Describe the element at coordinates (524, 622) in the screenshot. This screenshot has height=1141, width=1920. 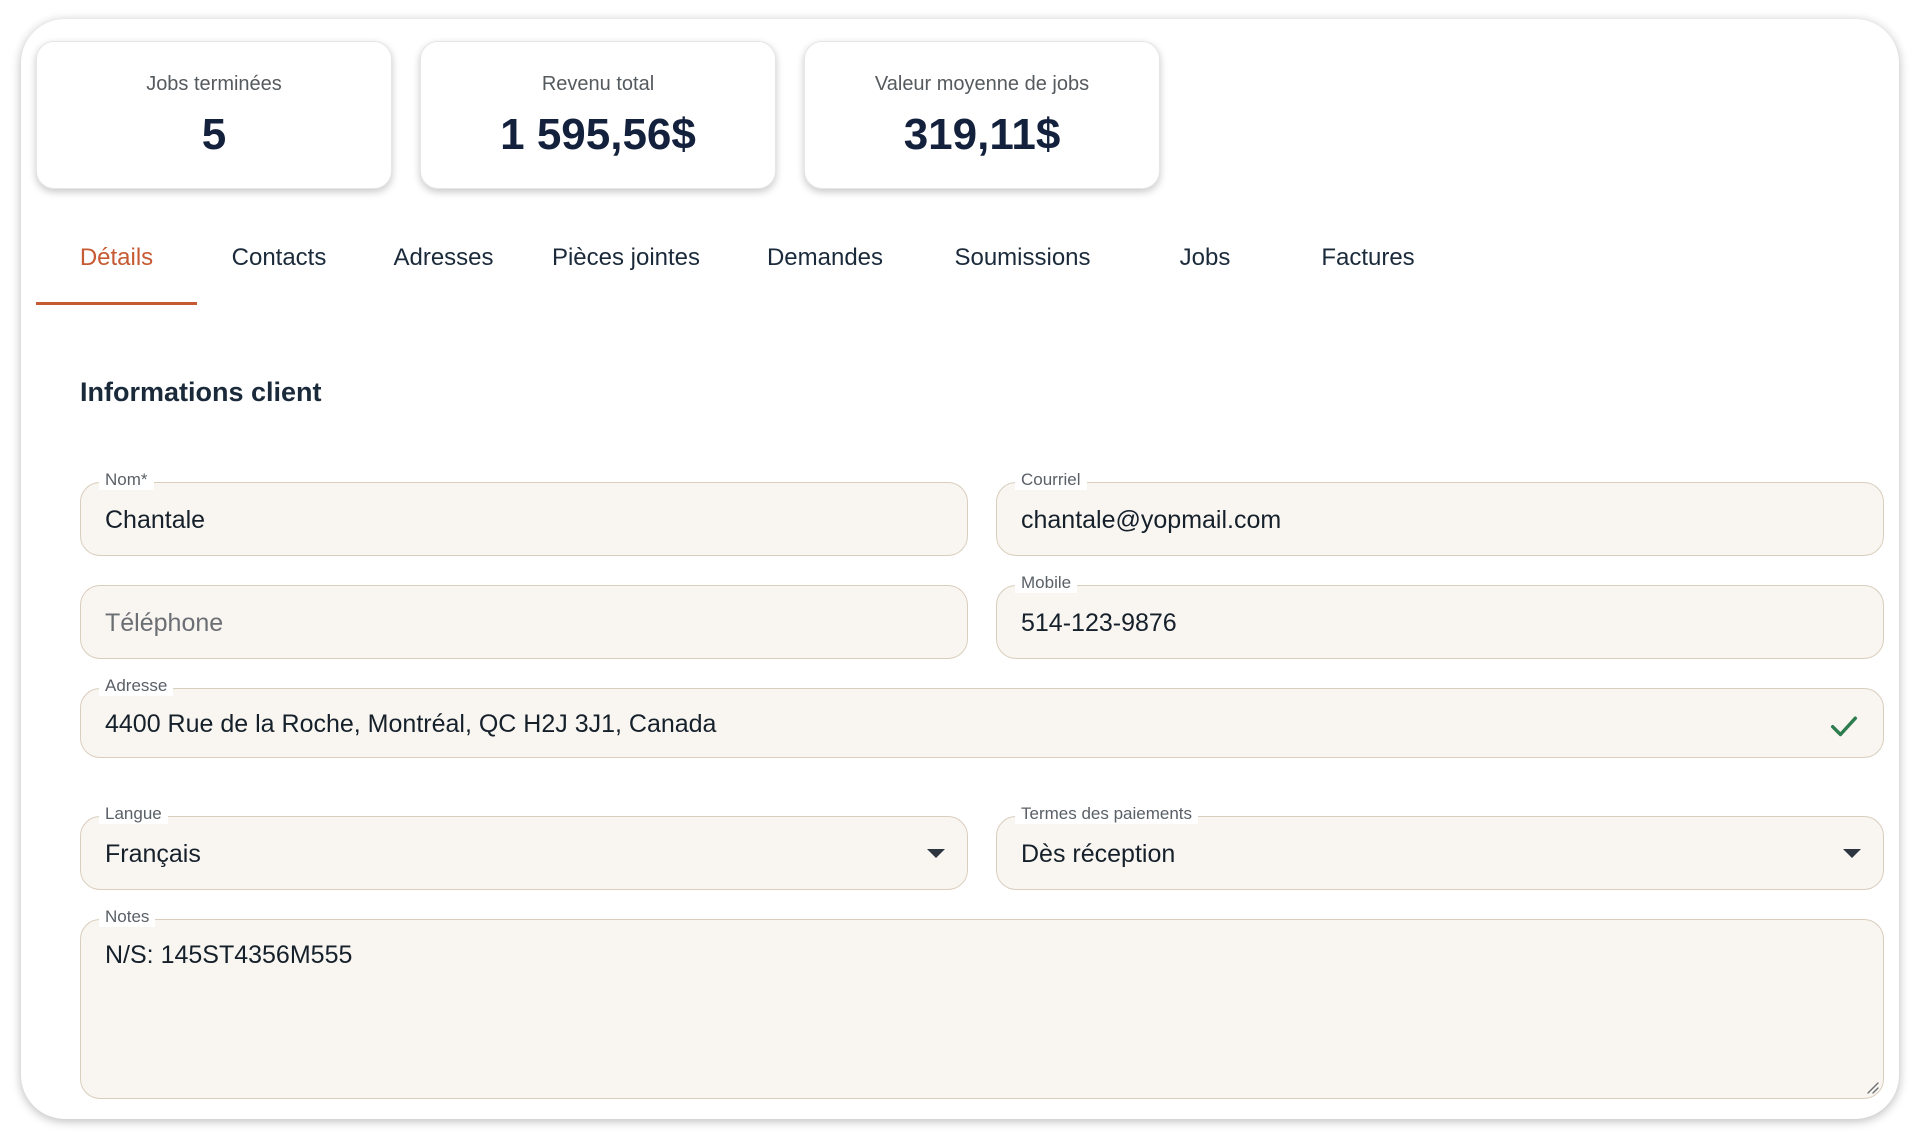
I see `phone-field: Téléphone` at that location.